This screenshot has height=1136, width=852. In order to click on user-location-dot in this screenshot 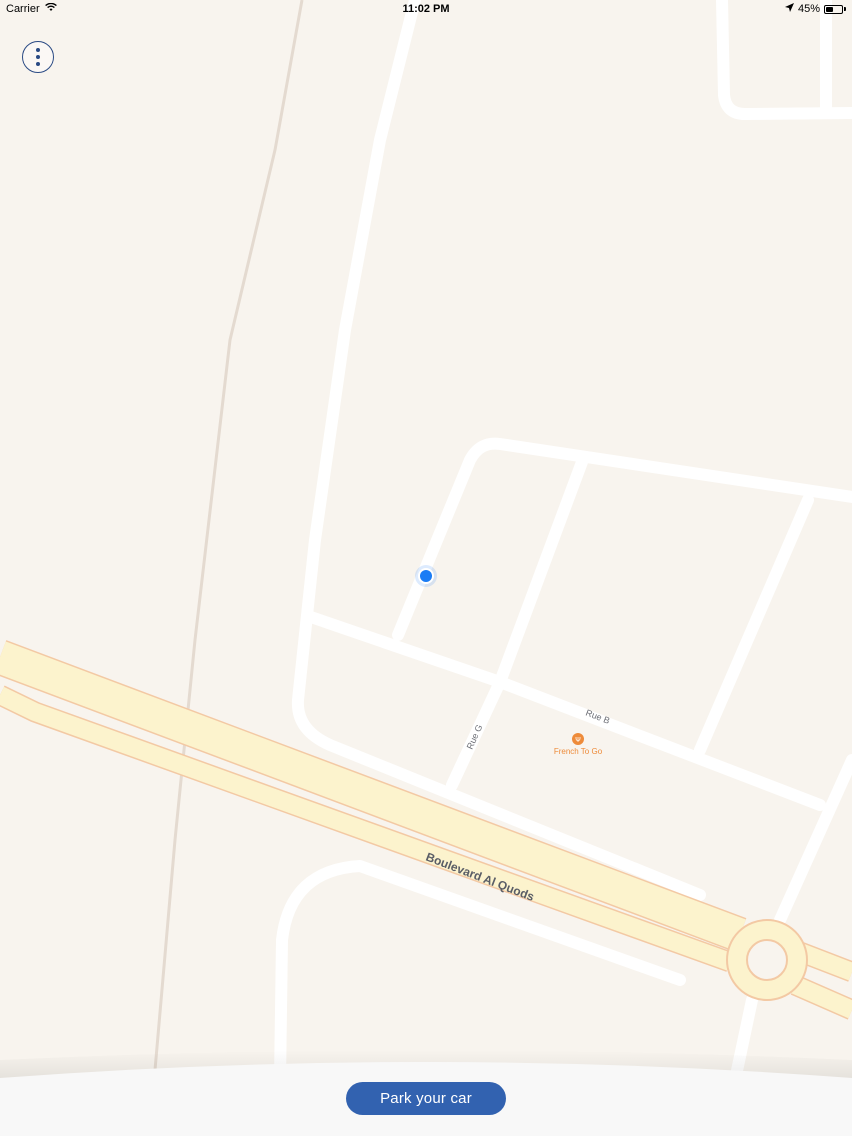, I will do `click(426, 576)`.